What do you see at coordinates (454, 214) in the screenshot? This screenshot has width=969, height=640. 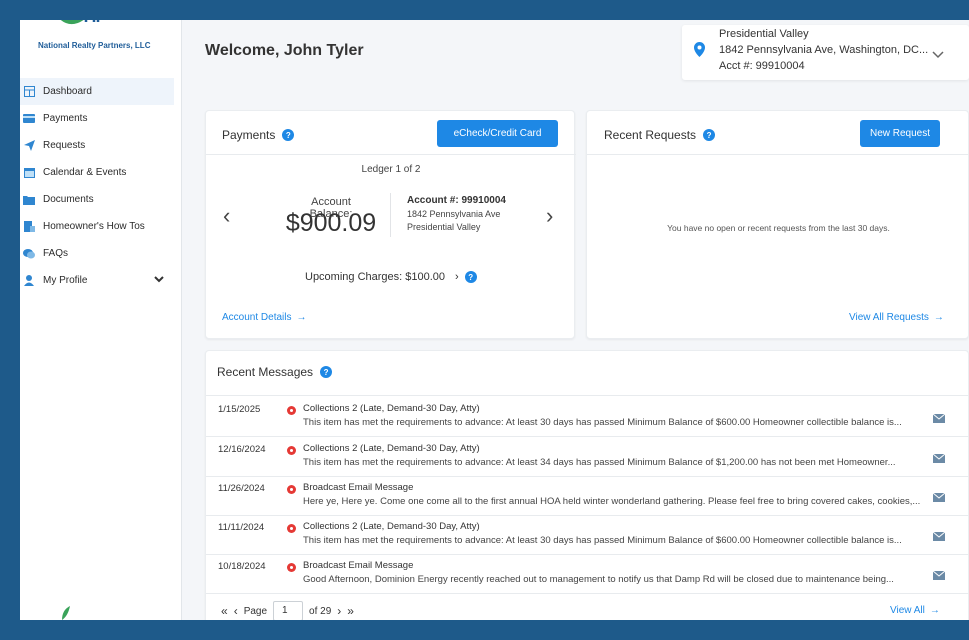 I see `account-address-line1: 1842 Pennsylvania Ave` at bounding box center [454, 214].